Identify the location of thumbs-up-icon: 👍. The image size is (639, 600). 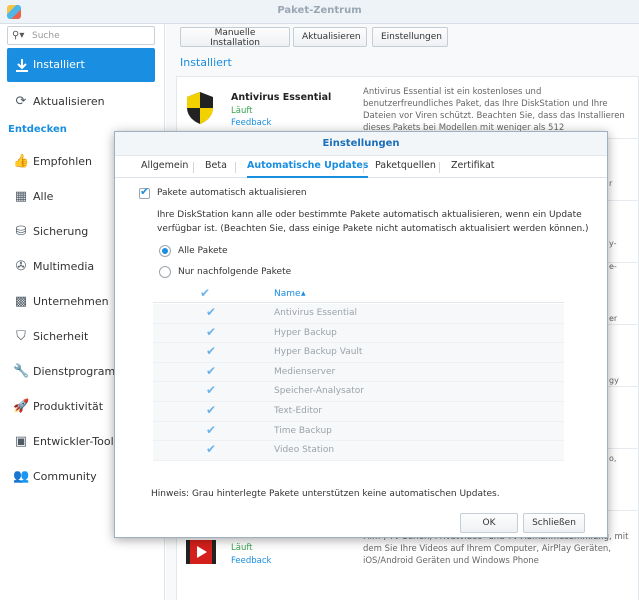
(21, 161).